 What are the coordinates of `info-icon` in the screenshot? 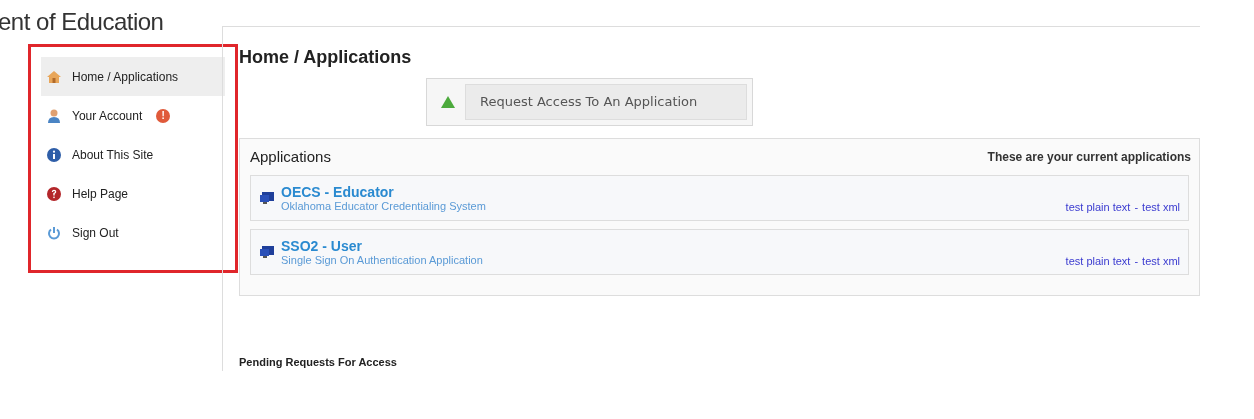 It's located at (54, 154).